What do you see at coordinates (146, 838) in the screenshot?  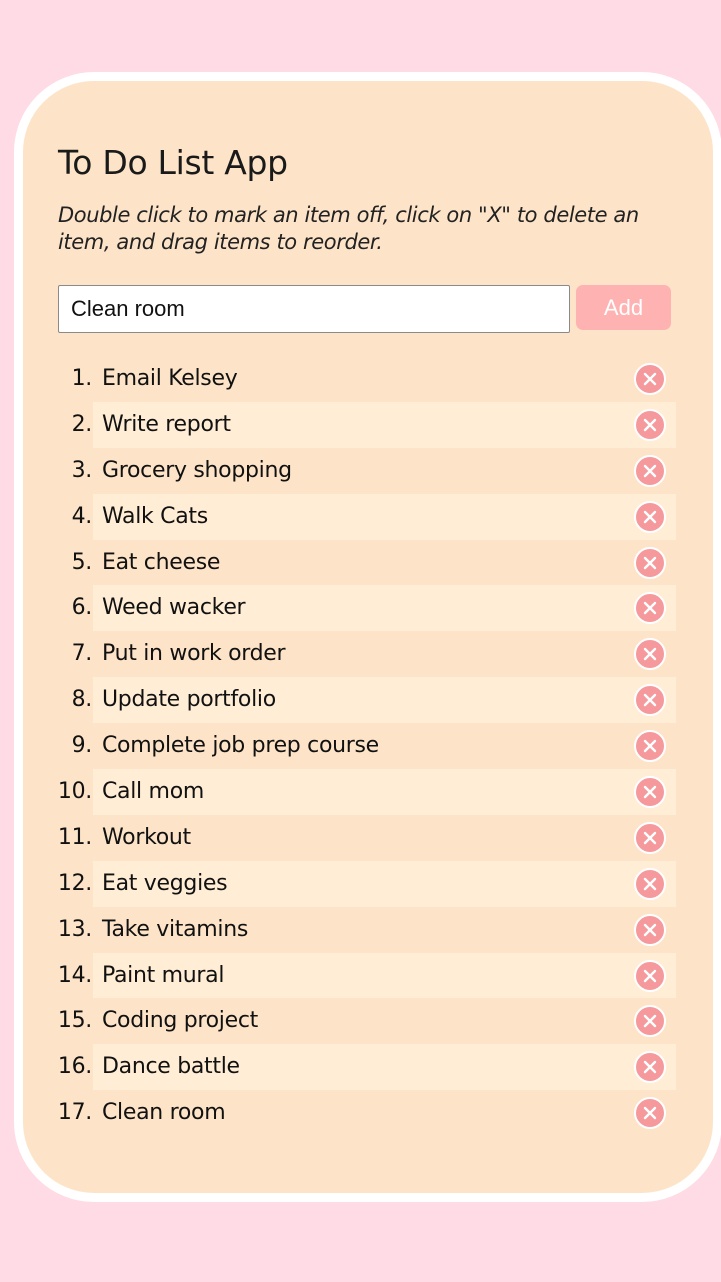 I see `todo-item-label: Workout` at bounding box center [146, 838].